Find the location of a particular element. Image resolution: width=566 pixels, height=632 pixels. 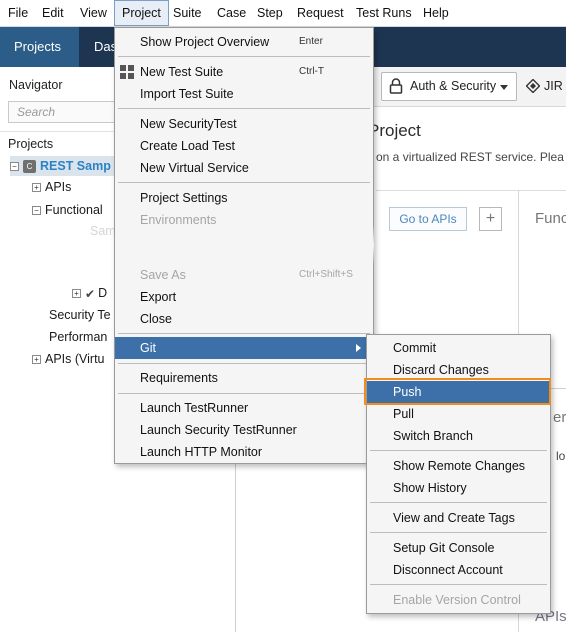

menu-item-setup-git-console: Setup Git Console is located at coordinates (458, 548).